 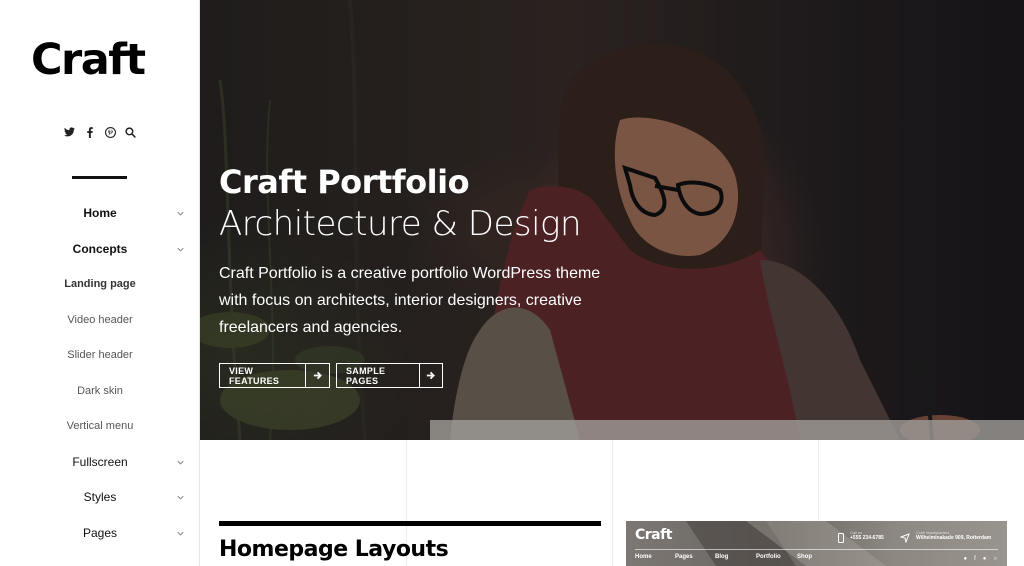 I want to click on view-features-label: VIEW FEATURES, so click(x=254, y=375).